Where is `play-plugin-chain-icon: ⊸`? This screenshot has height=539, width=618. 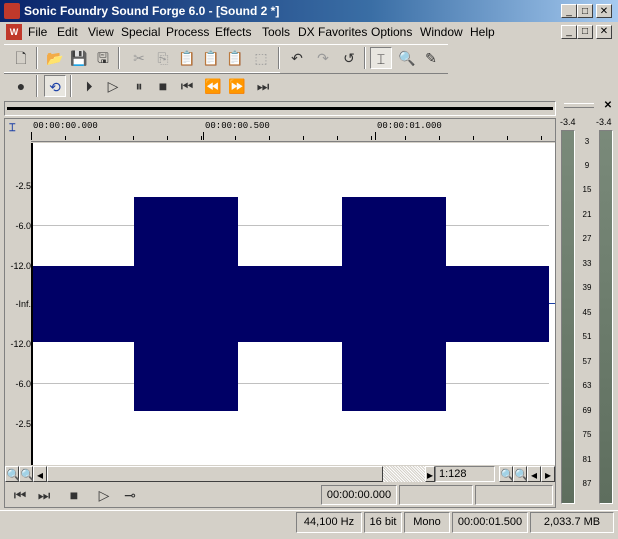 play-plugin-chain-icon: ⊸ is located at coordinates (130, 495).